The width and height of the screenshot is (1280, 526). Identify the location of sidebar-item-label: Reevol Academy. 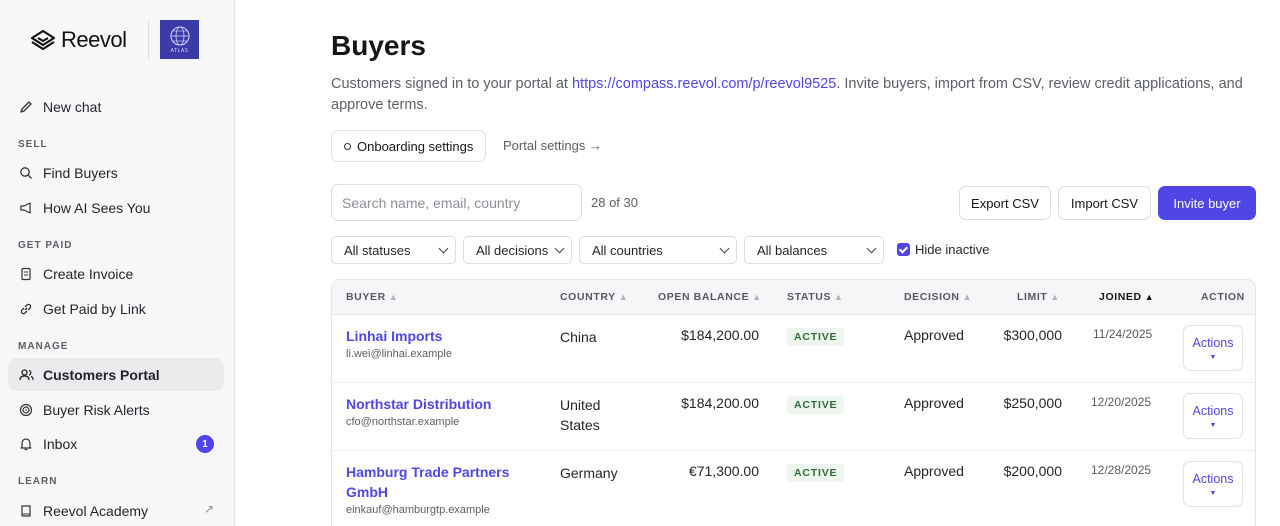
(96, 510).